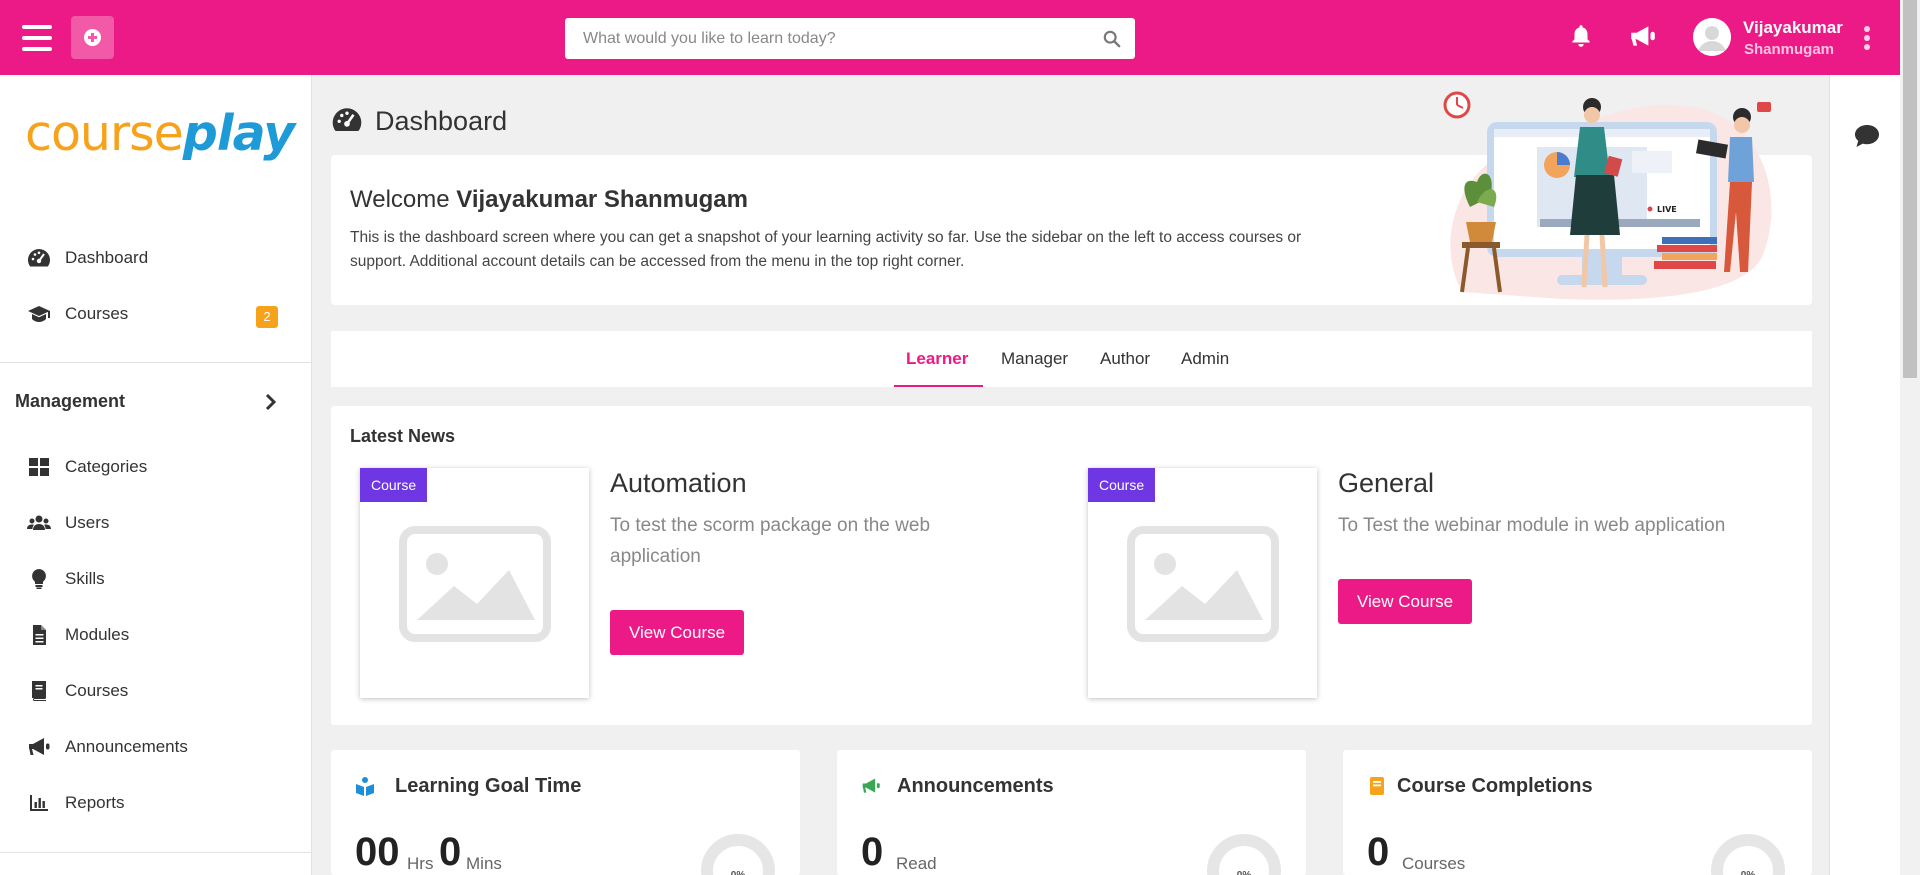 The width and height of the screenshot is (1920, 875). Describe the element at coordinates (1125, 359) in the screenshot. I see `tab-author: Author` at that location.